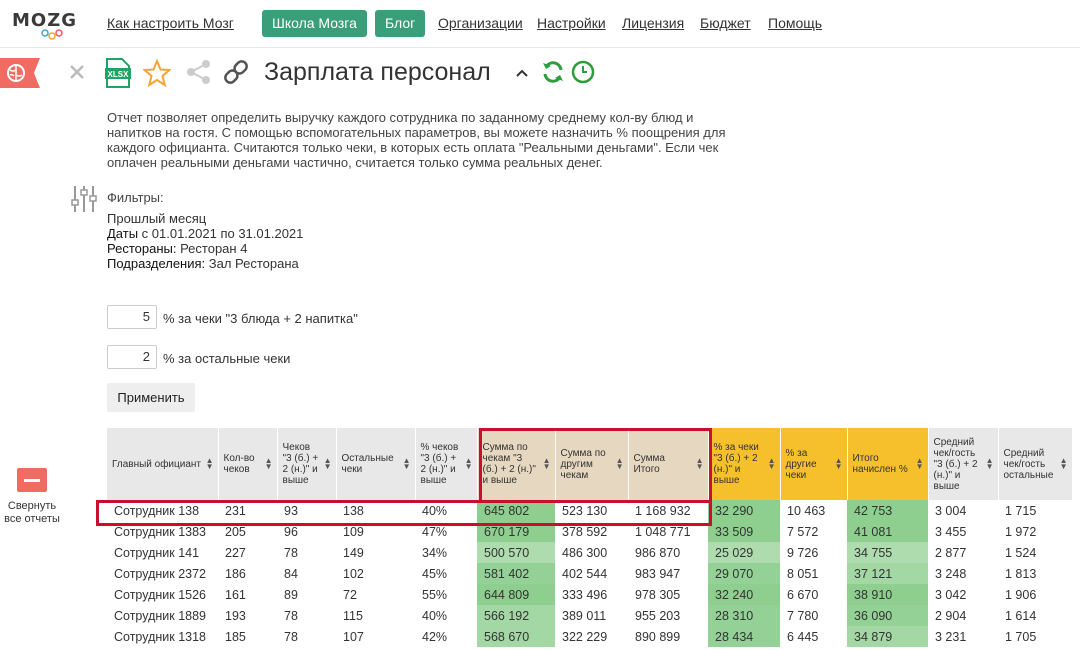  What do you see at coordinates (658, 573) in the screenshot?
I see `table-cell: 983 947` at bounding box center [658, 573].